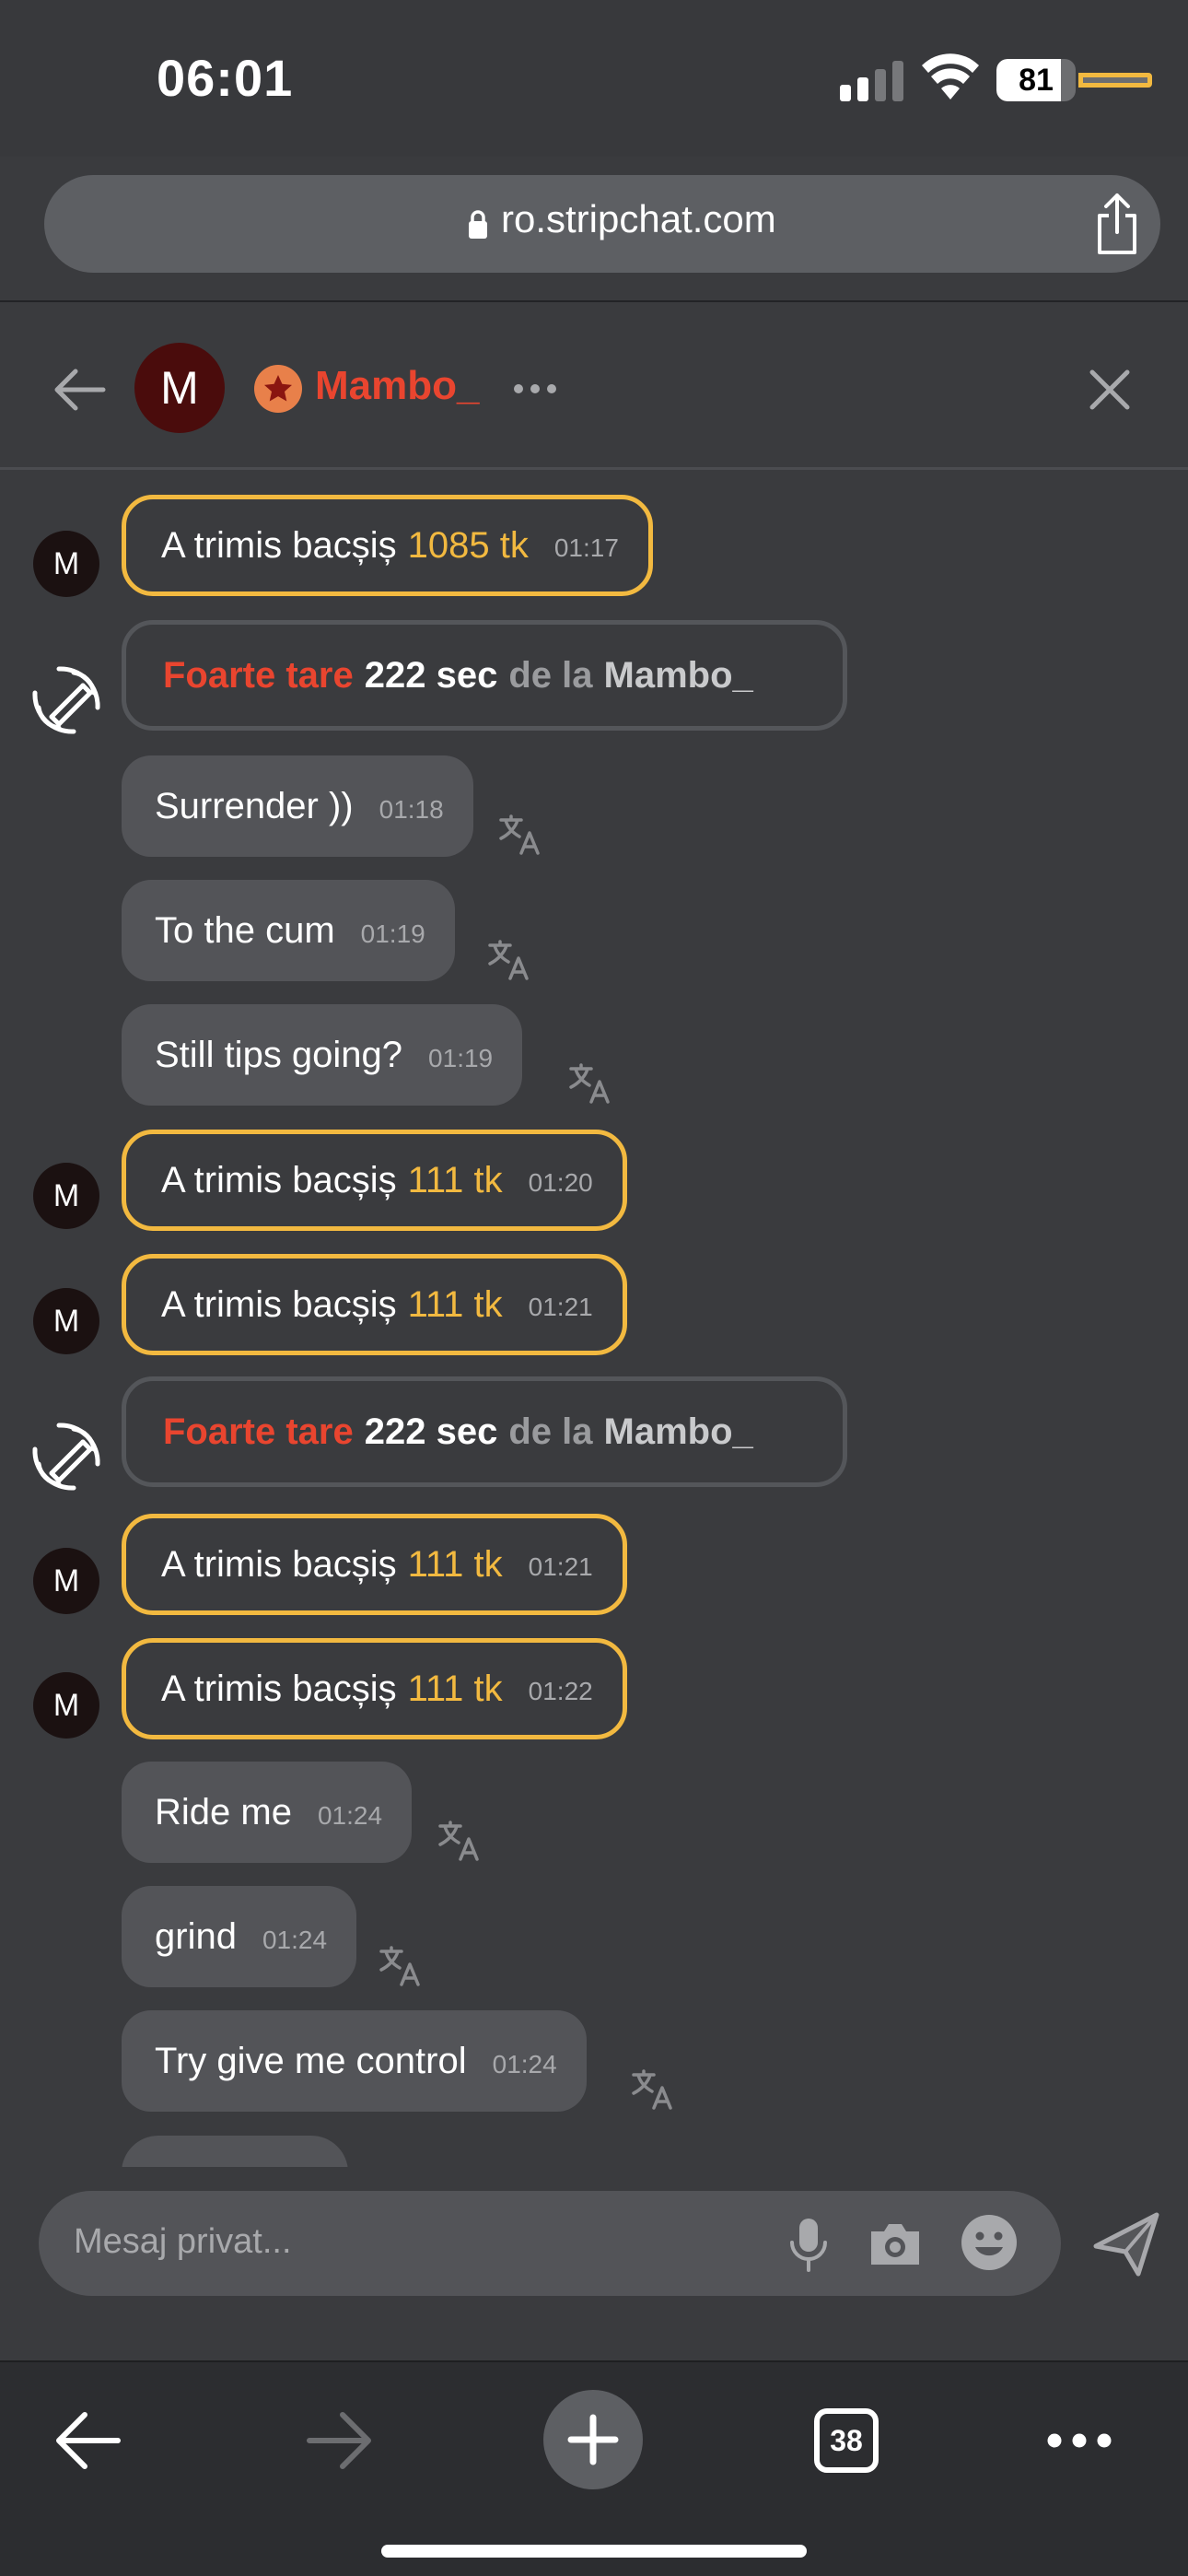  Describe the element at coordinates (871, 81) in the screenshot. I see `signal-icon` at that location.